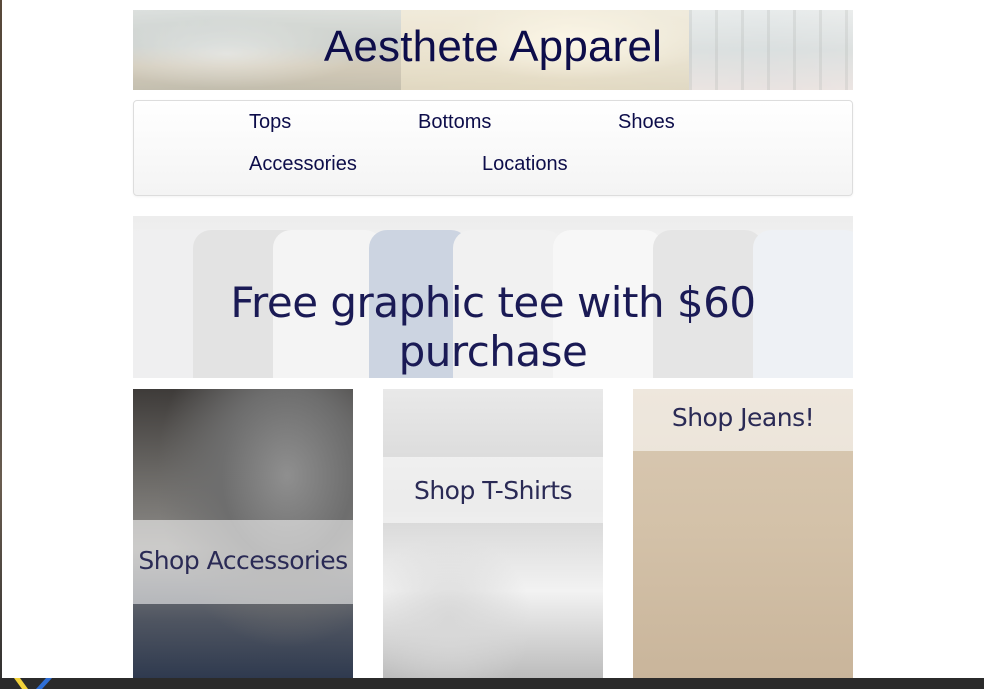 The image size is (984, 689). What do you see at coordinates (492, 683) in the screenshot?
I see `taskbar` at bounding box center [492, 683].